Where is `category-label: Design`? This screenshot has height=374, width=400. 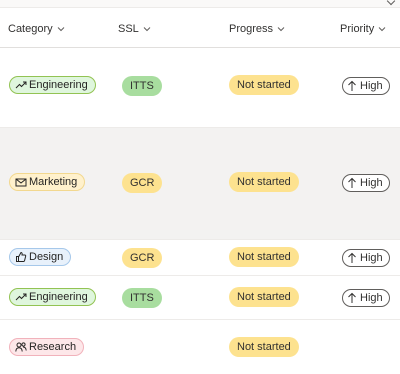
category-label: Design is located at coordinates (46, 257).